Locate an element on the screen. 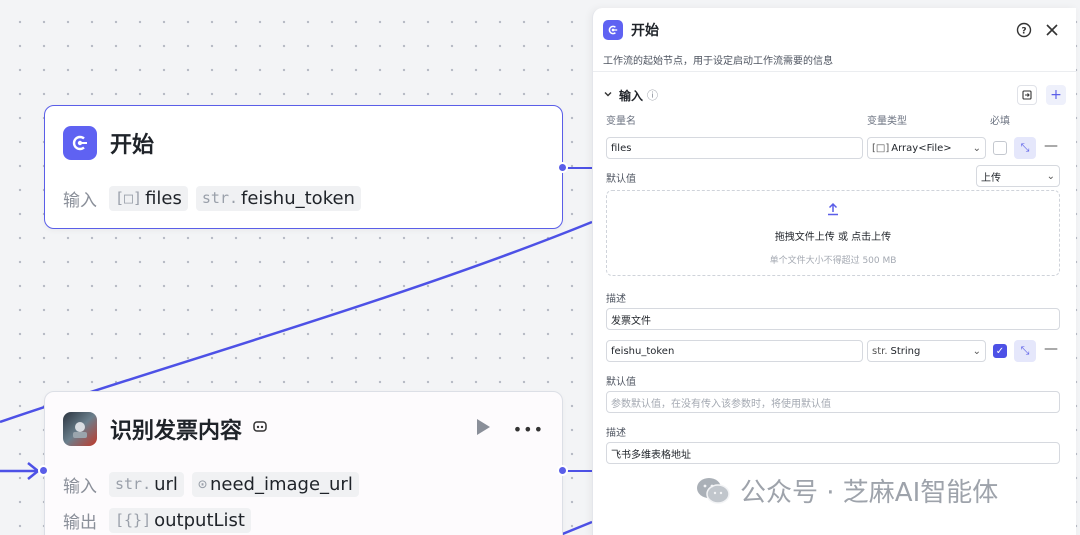 The width and height of the screenshot is (1080, 535). plugin-icon is located at coordinates (260, 429).